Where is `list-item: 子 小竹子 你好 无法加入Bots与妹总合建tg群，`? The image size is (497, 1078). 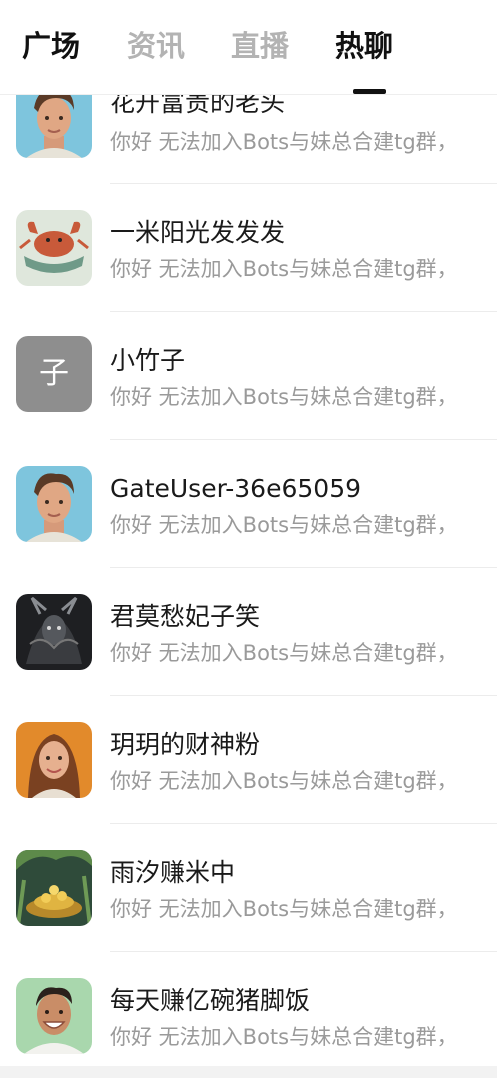
list-item: 子 小竹子 你好 无法加入Bots与妹总合建tg群， is located at coordinates (248, 376).